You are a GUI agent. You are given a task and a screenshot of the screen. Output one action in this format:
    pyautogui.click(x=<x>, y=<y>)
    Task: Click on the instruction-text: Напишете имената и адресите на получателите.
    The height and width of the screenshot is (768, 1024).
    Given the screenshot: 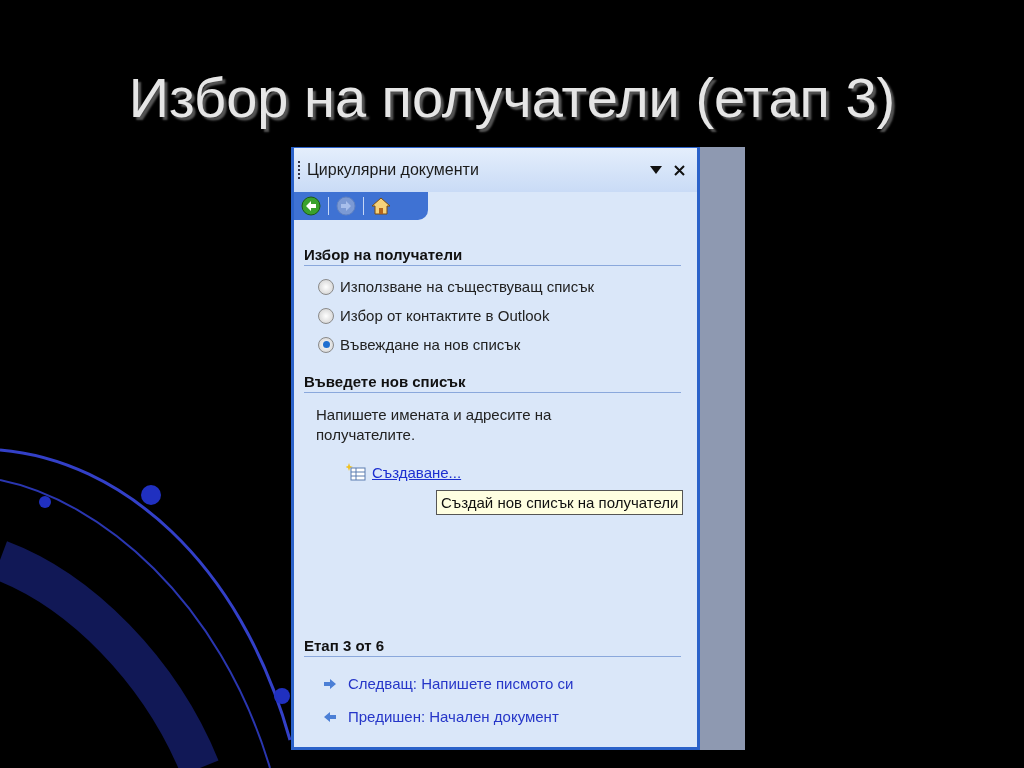 What is the action you would take?
    pyautogui.click(x=434, y=425)
    